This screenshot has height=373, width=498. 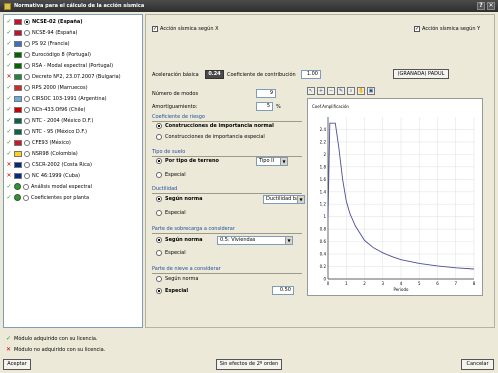 I want to click on norm-list-item: ✕ Decreto Nº2, 23.07.2007 (Bulgaria), so click(x=63, y=76).